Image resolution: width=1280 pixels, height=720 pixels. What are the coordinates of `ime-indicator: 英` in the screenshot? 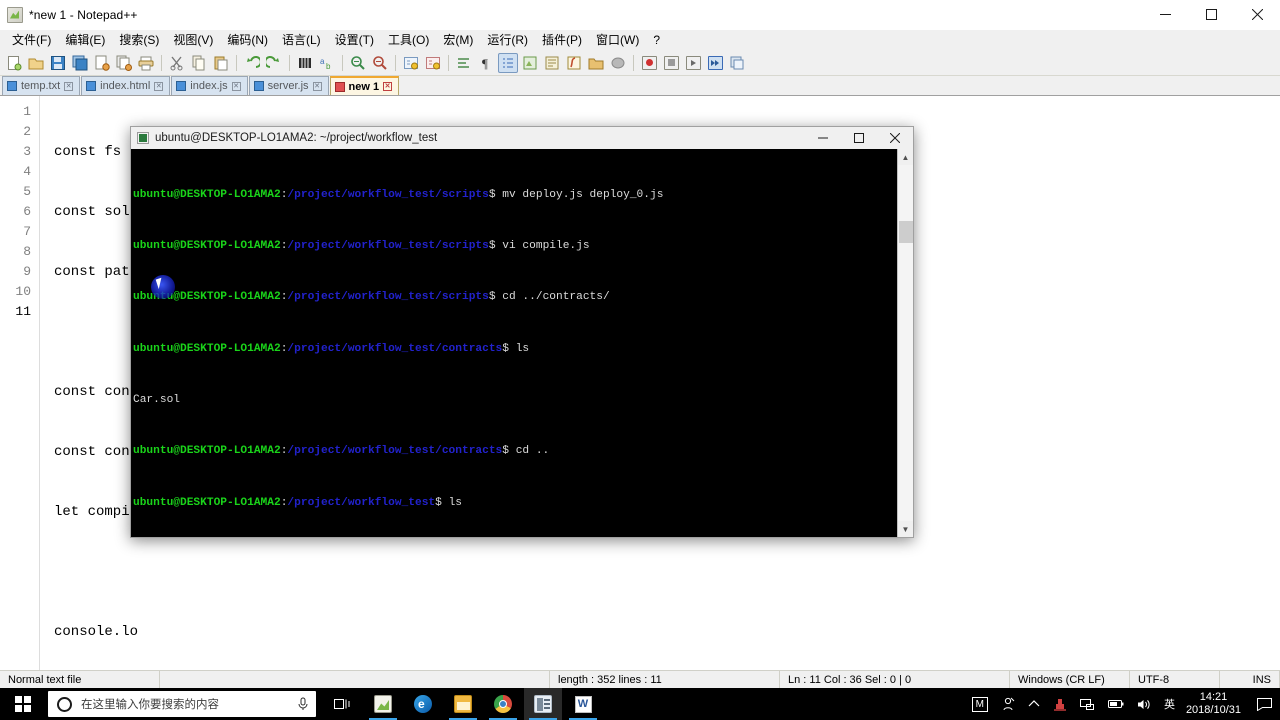 It's located at (1169, 704).